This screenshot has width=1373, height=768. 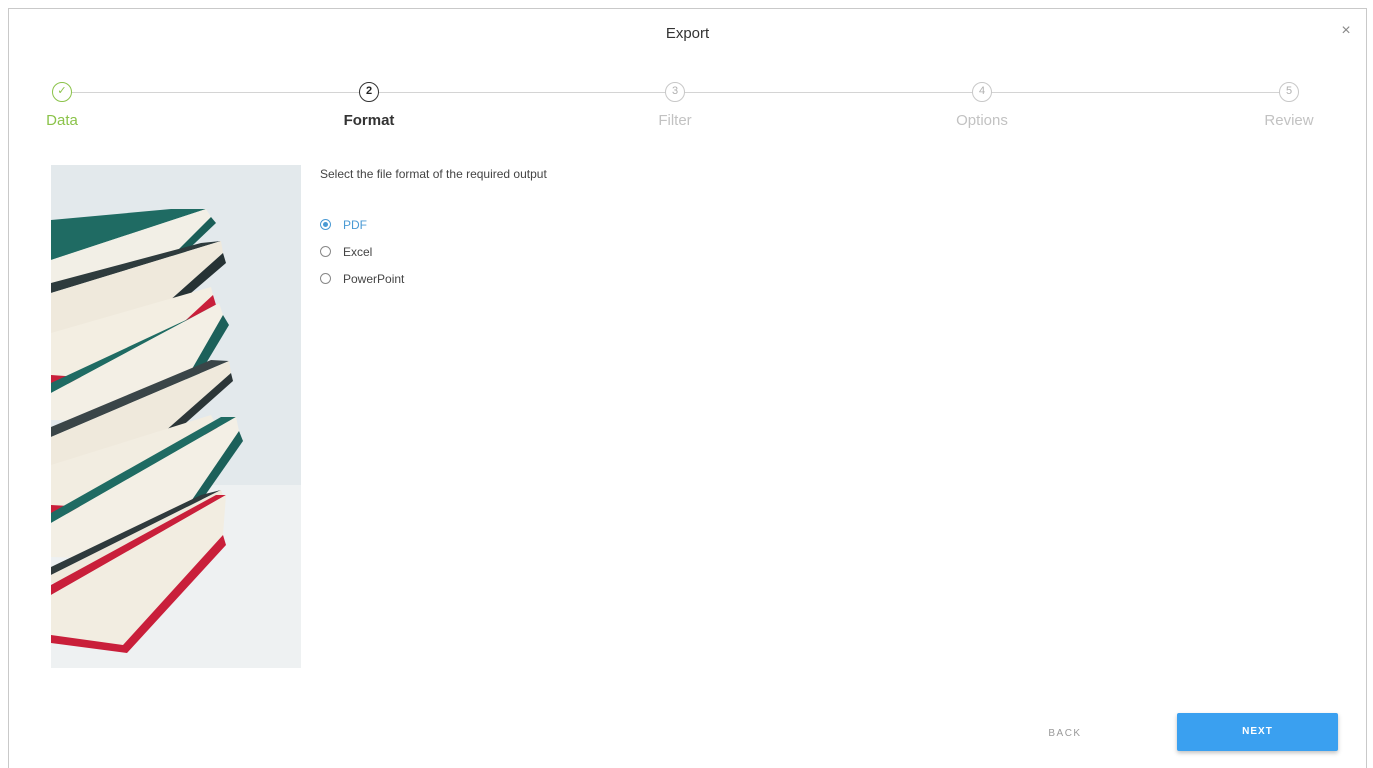 I want to click on books-image, so click(x=176, y=416).